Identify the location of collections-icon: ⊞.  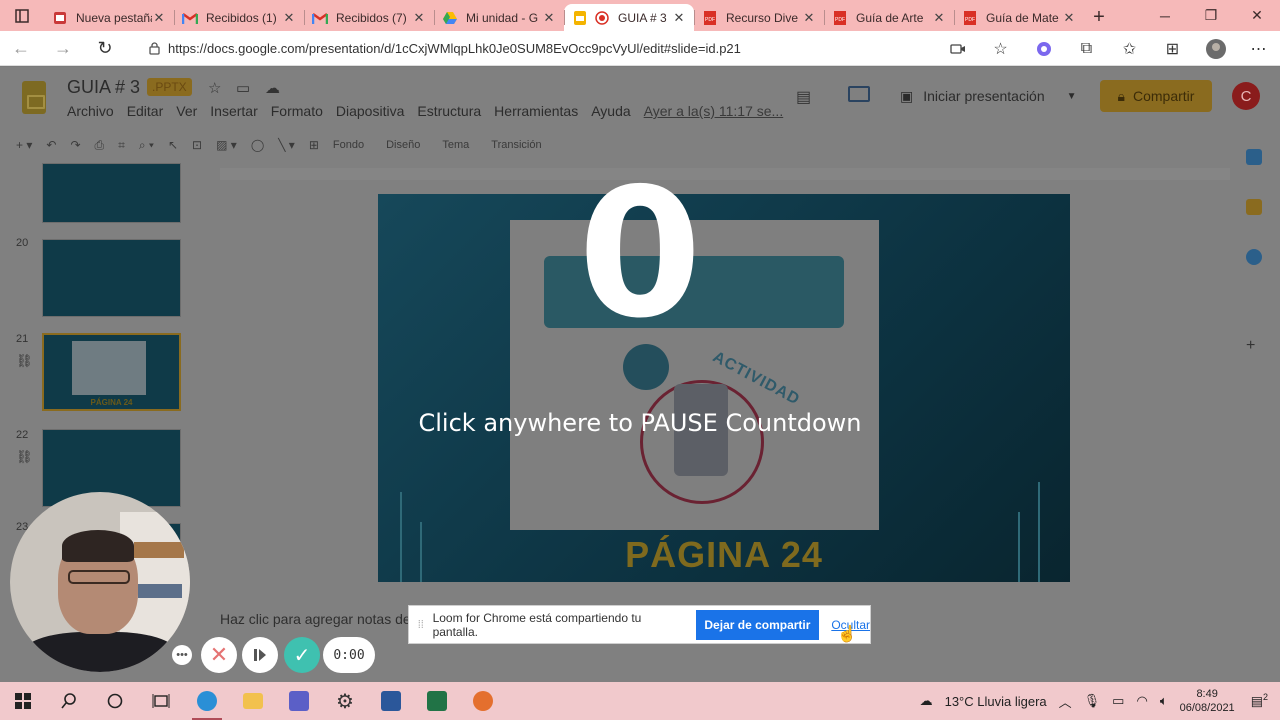
(1172, 49).